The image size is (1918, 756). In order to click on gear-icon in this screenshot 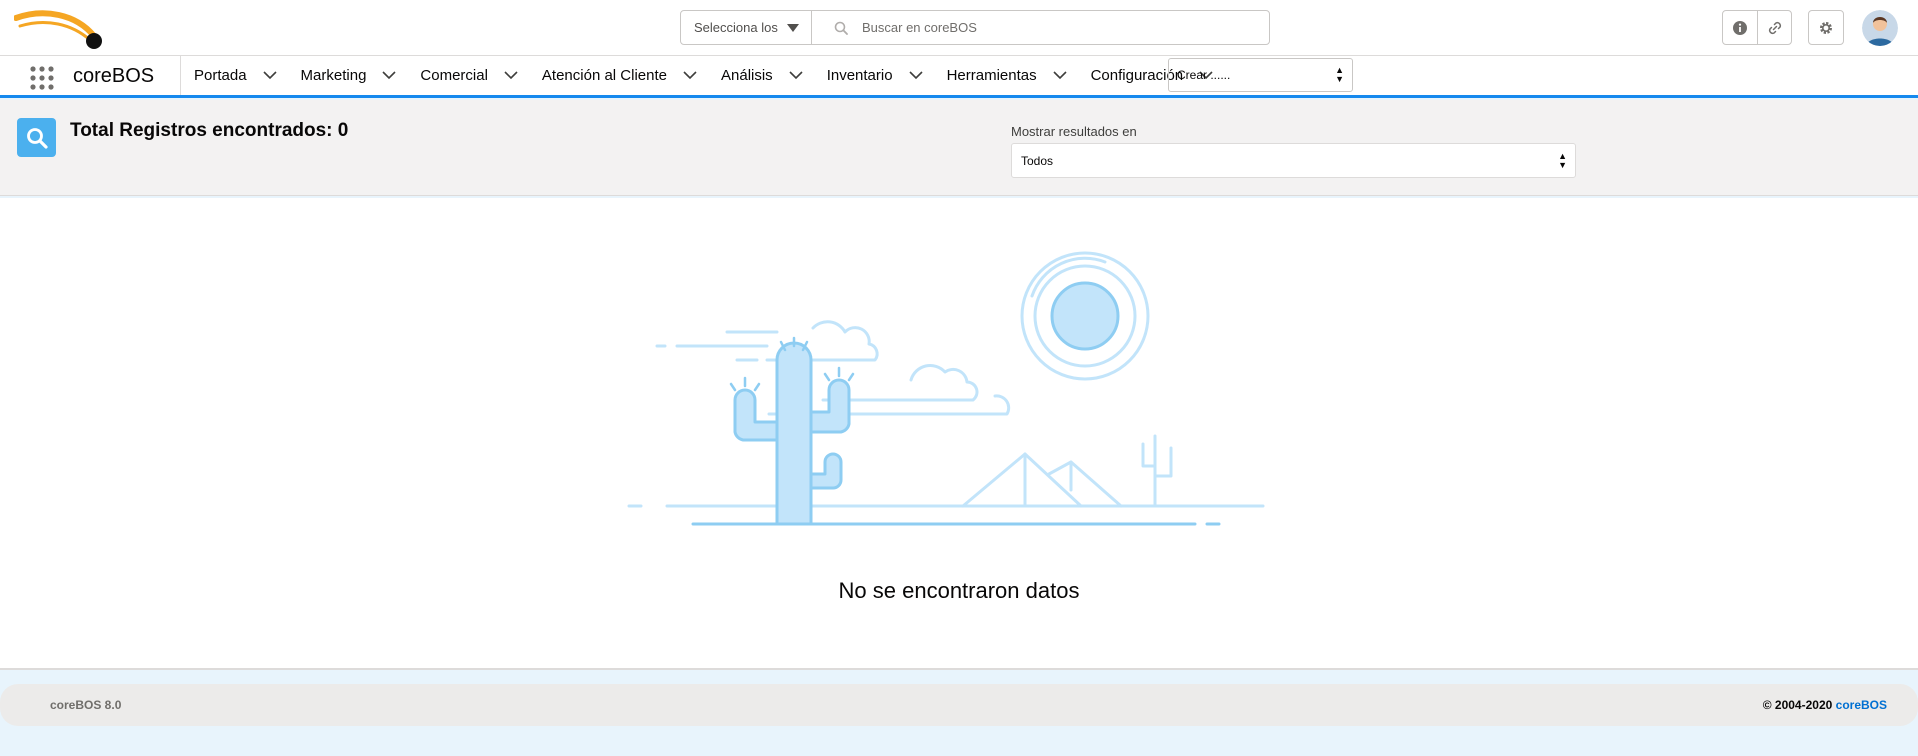, I will do `click(1826, 27)`.